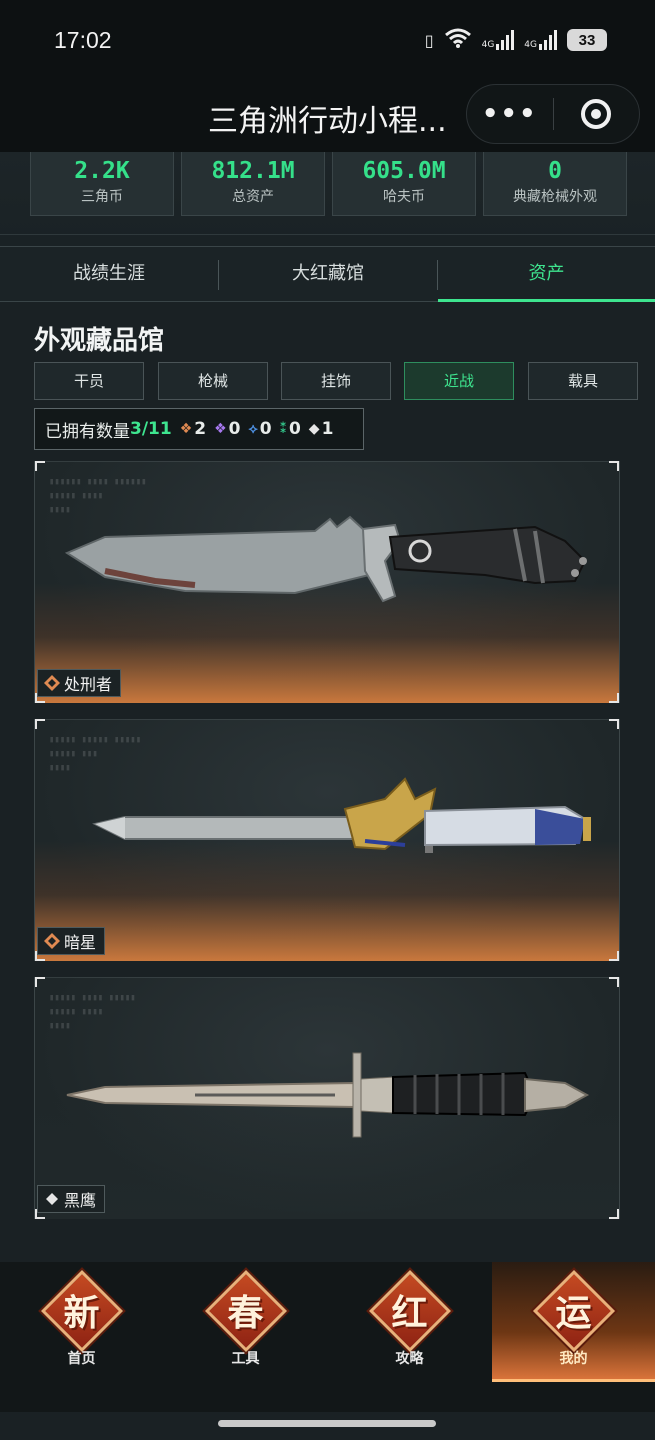  I want to click on tier-count: ⟡ 0, so click(260, 429).